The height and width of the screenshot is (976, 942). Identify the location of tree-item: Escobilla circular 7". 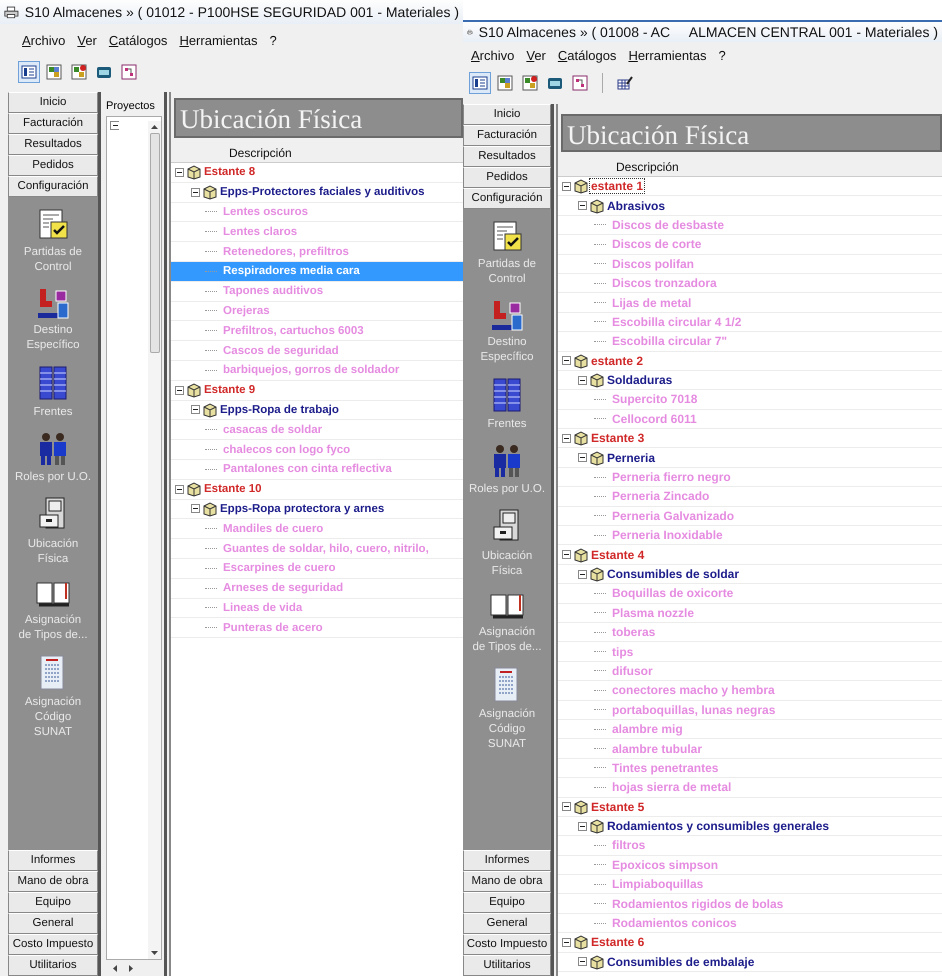
(750, 342).